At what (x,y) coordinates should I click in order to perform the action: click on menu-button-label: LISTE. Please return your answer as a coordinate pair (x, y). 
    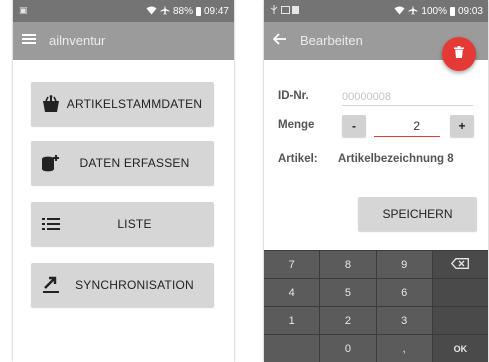
    Looking at the image, I should click on (134, 224).